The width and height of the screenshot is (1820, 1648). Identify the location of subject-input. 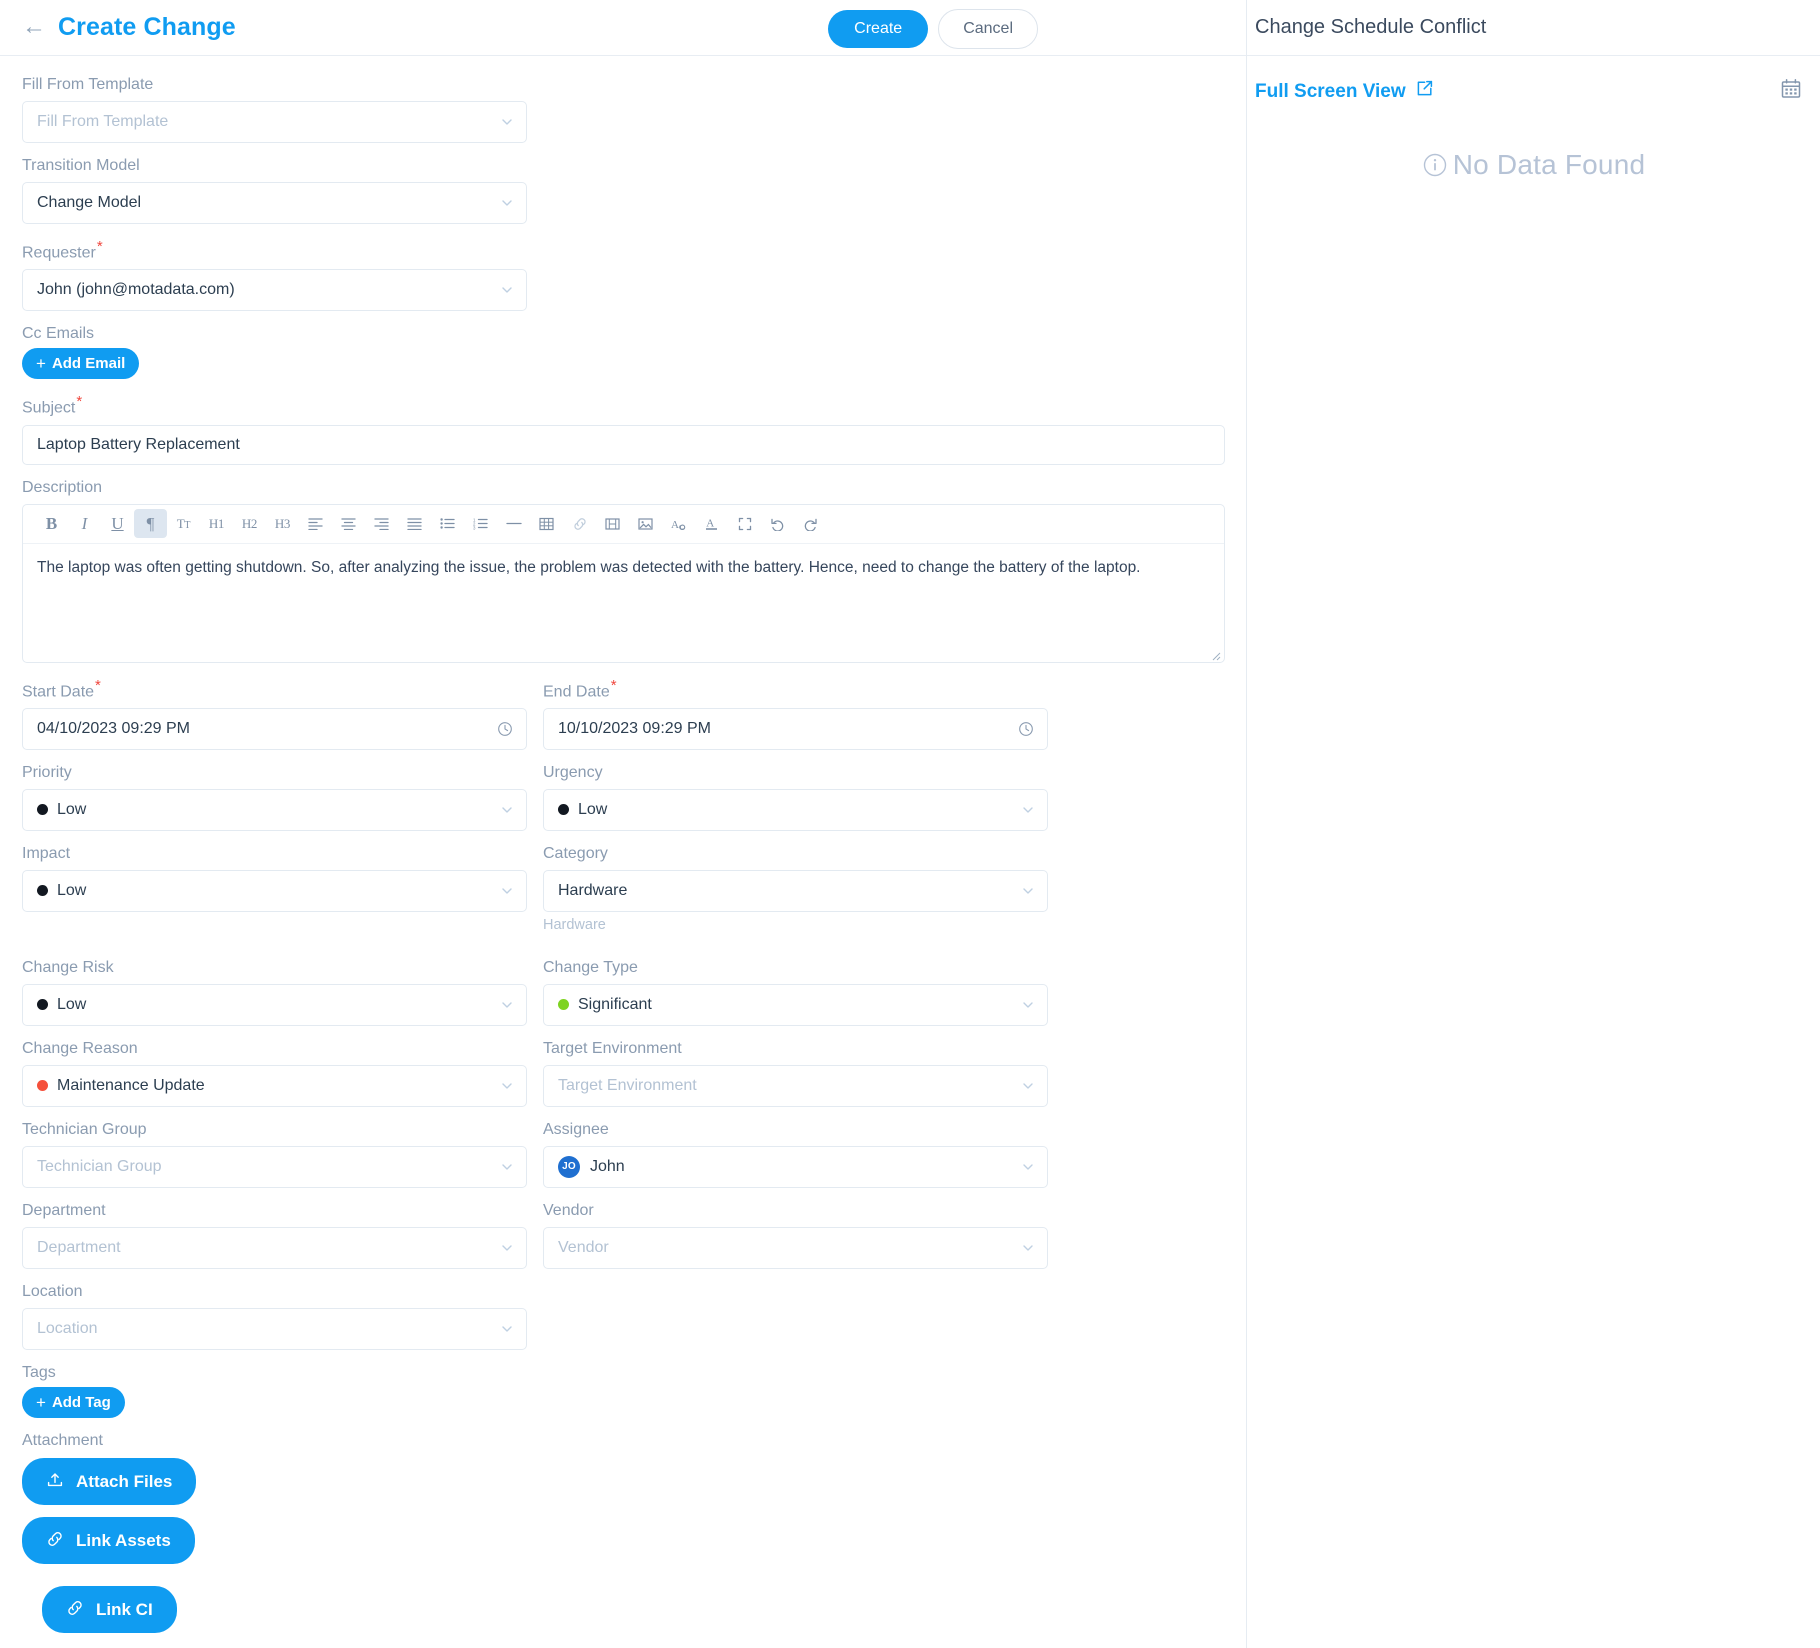
(623, 444).